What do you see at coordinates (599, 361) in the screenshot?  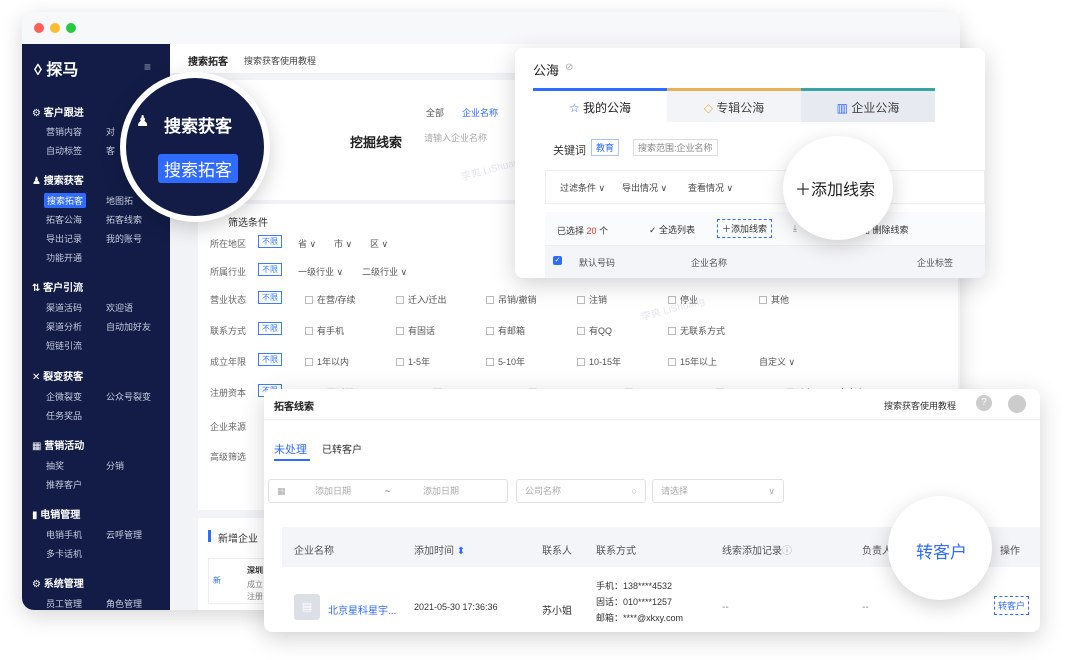 I see `filter-option: 10-15年` at bounding box center [599, 361].